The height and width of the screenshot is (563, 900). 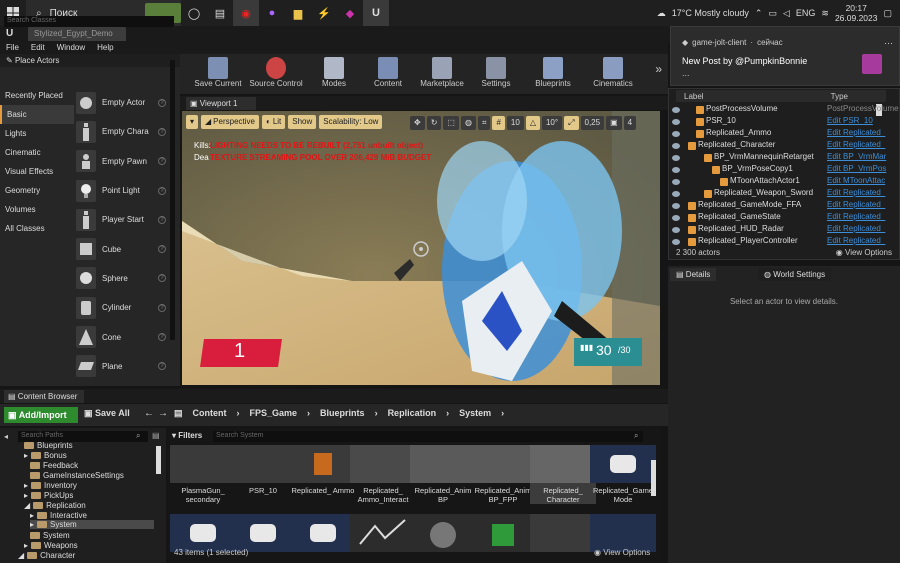 What do you see at coordinates (38, 48) in the screenshot?
I see `menu-edit: Edit` at bounding box center [38, 48].